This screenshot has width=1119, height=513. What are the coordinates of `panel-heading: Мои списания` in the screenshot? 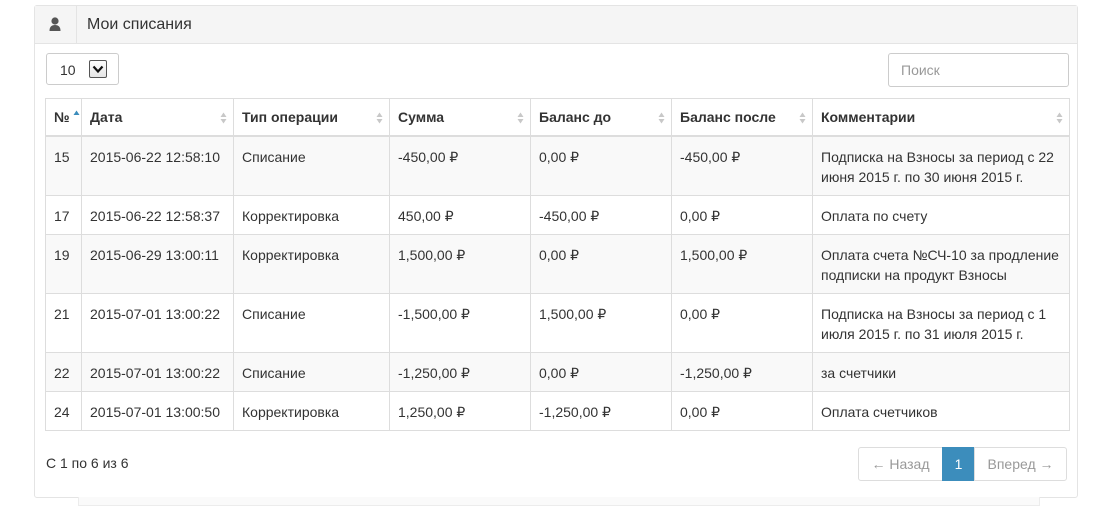 It's located at (556, 25).